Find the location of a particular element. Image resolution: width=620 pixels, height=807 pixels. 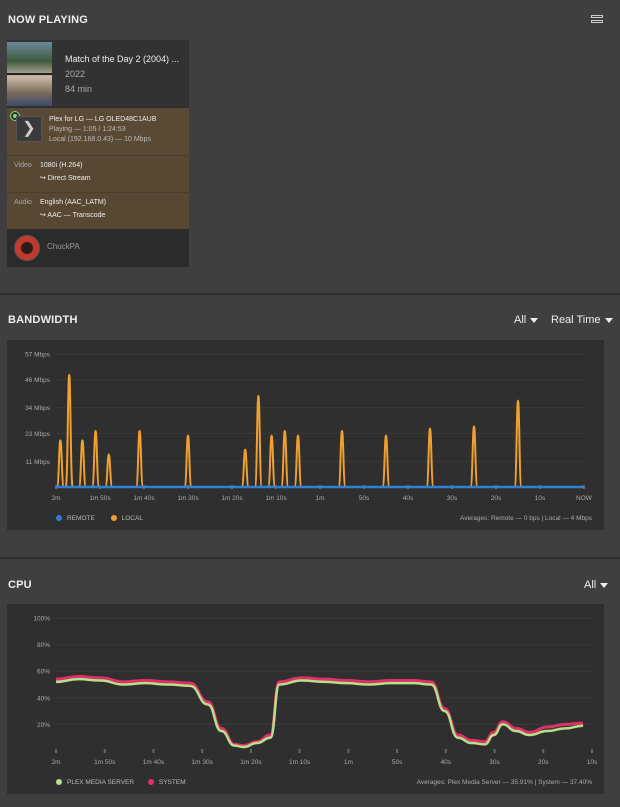

local-legend-dot is located at coordinates (113, 518).